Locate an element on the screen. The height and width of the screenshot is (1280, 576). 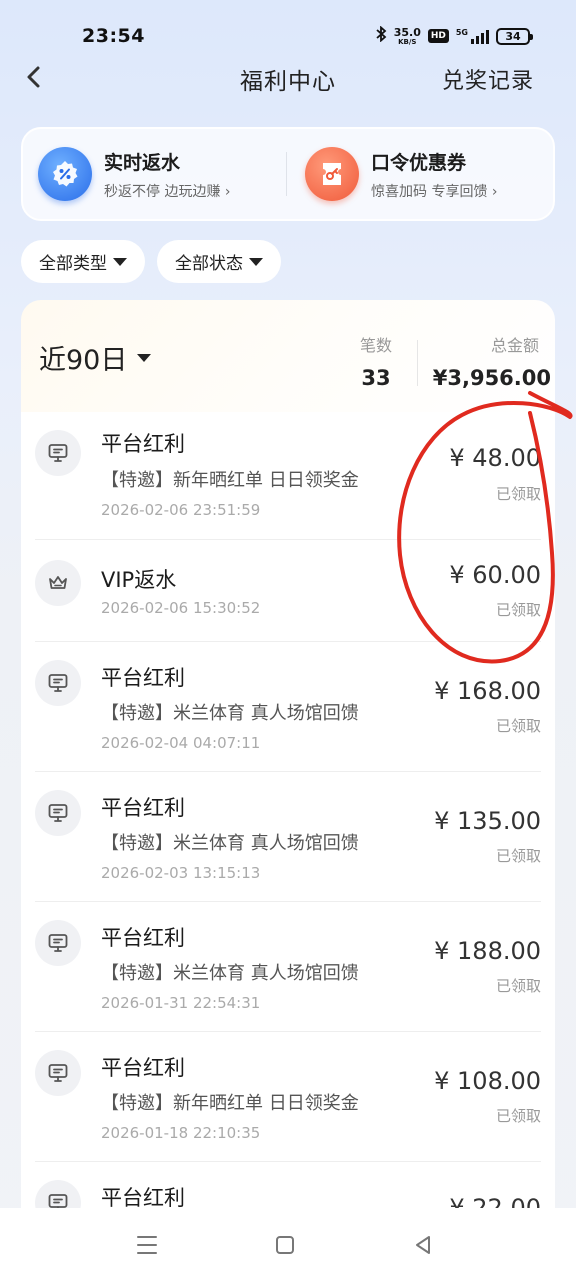
bluetooth-icon is located at coordinates (381, 35).